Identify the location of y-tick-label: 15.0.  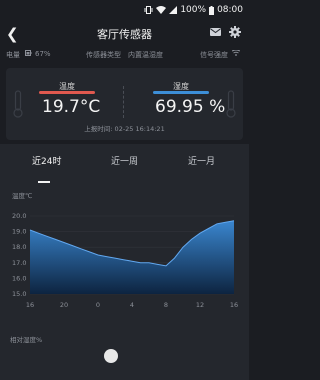
(19, 294).